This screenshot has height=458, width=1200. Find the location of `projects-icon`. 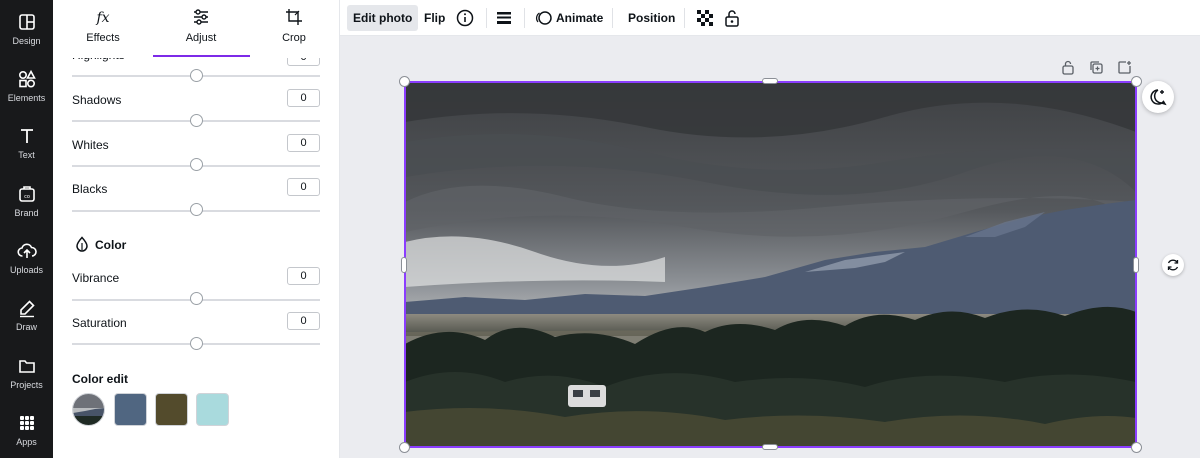

projects-icon is located at coordinates (26, 366).